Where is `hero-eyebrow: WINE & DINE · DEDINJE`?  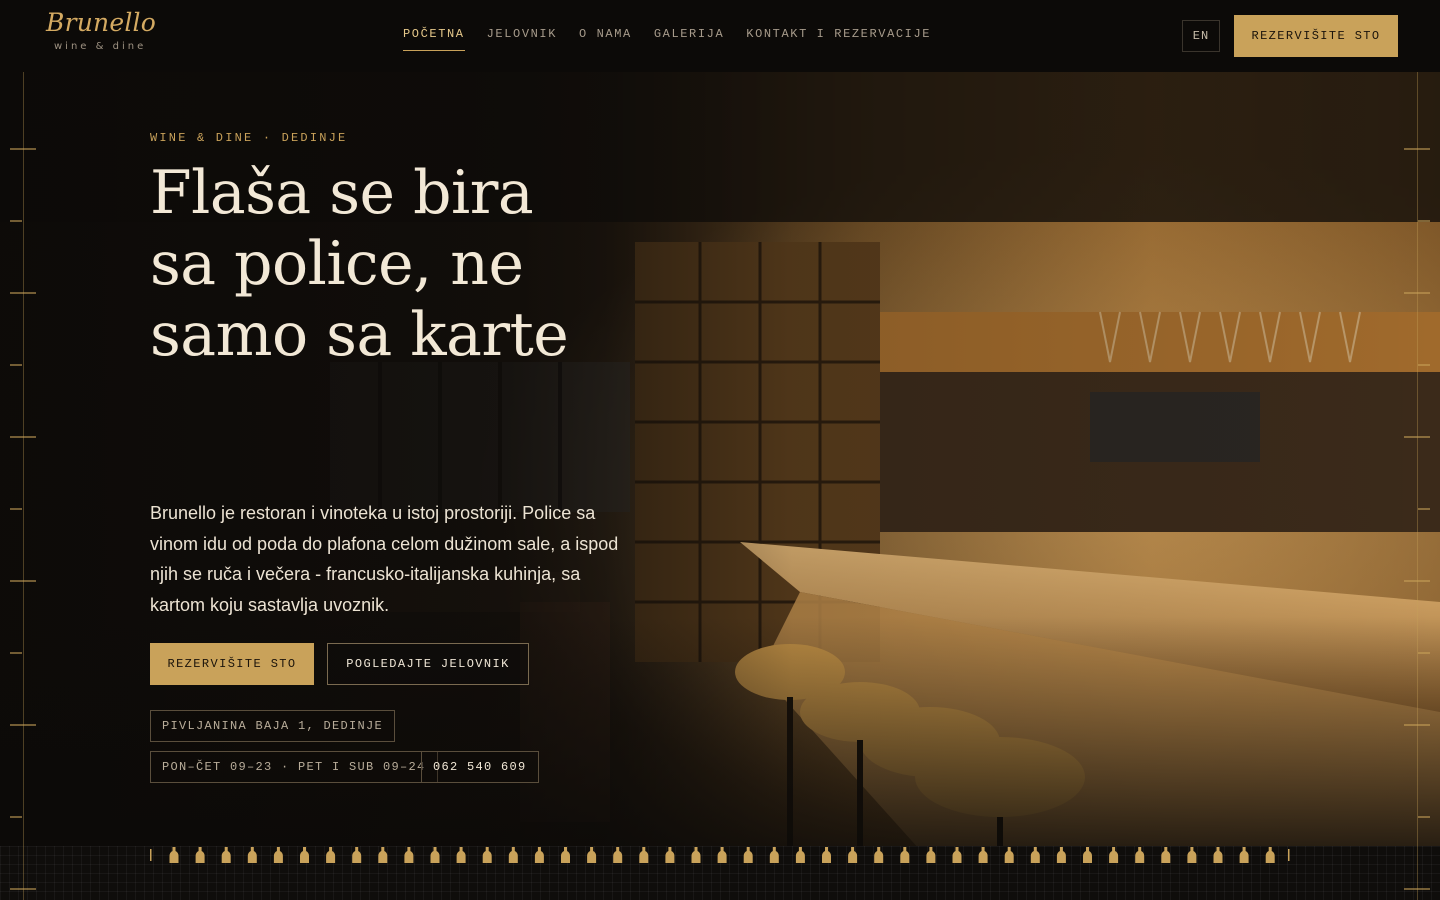 hero-eyebrow: WINE & DINE · DEDINJE is located at coordinates (249, 138).